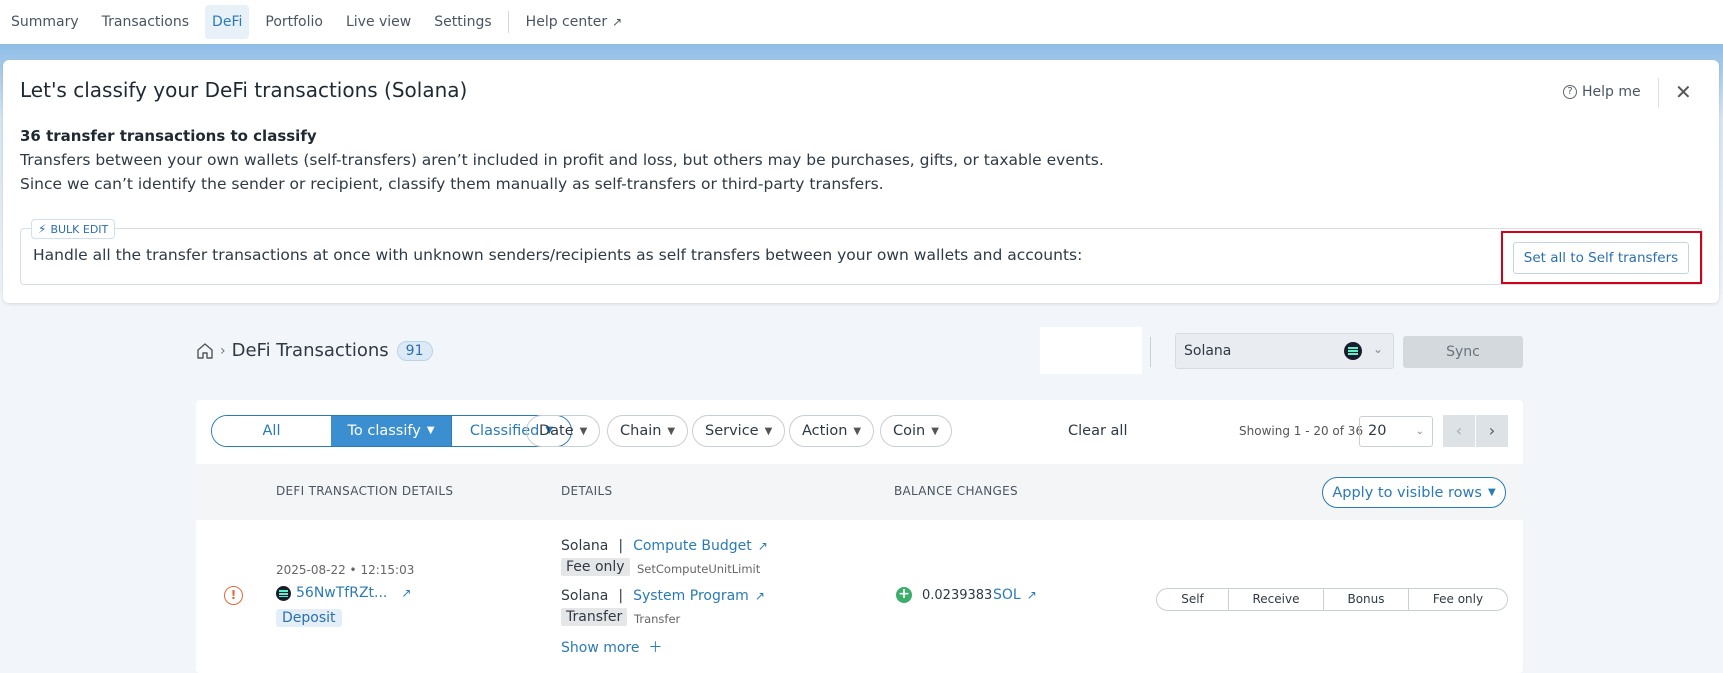 This screenshot has height=673, width=1723. Describe the element at coordinates (1275, 599) in the screenshot. I see `option-receive: Receive` at that location.